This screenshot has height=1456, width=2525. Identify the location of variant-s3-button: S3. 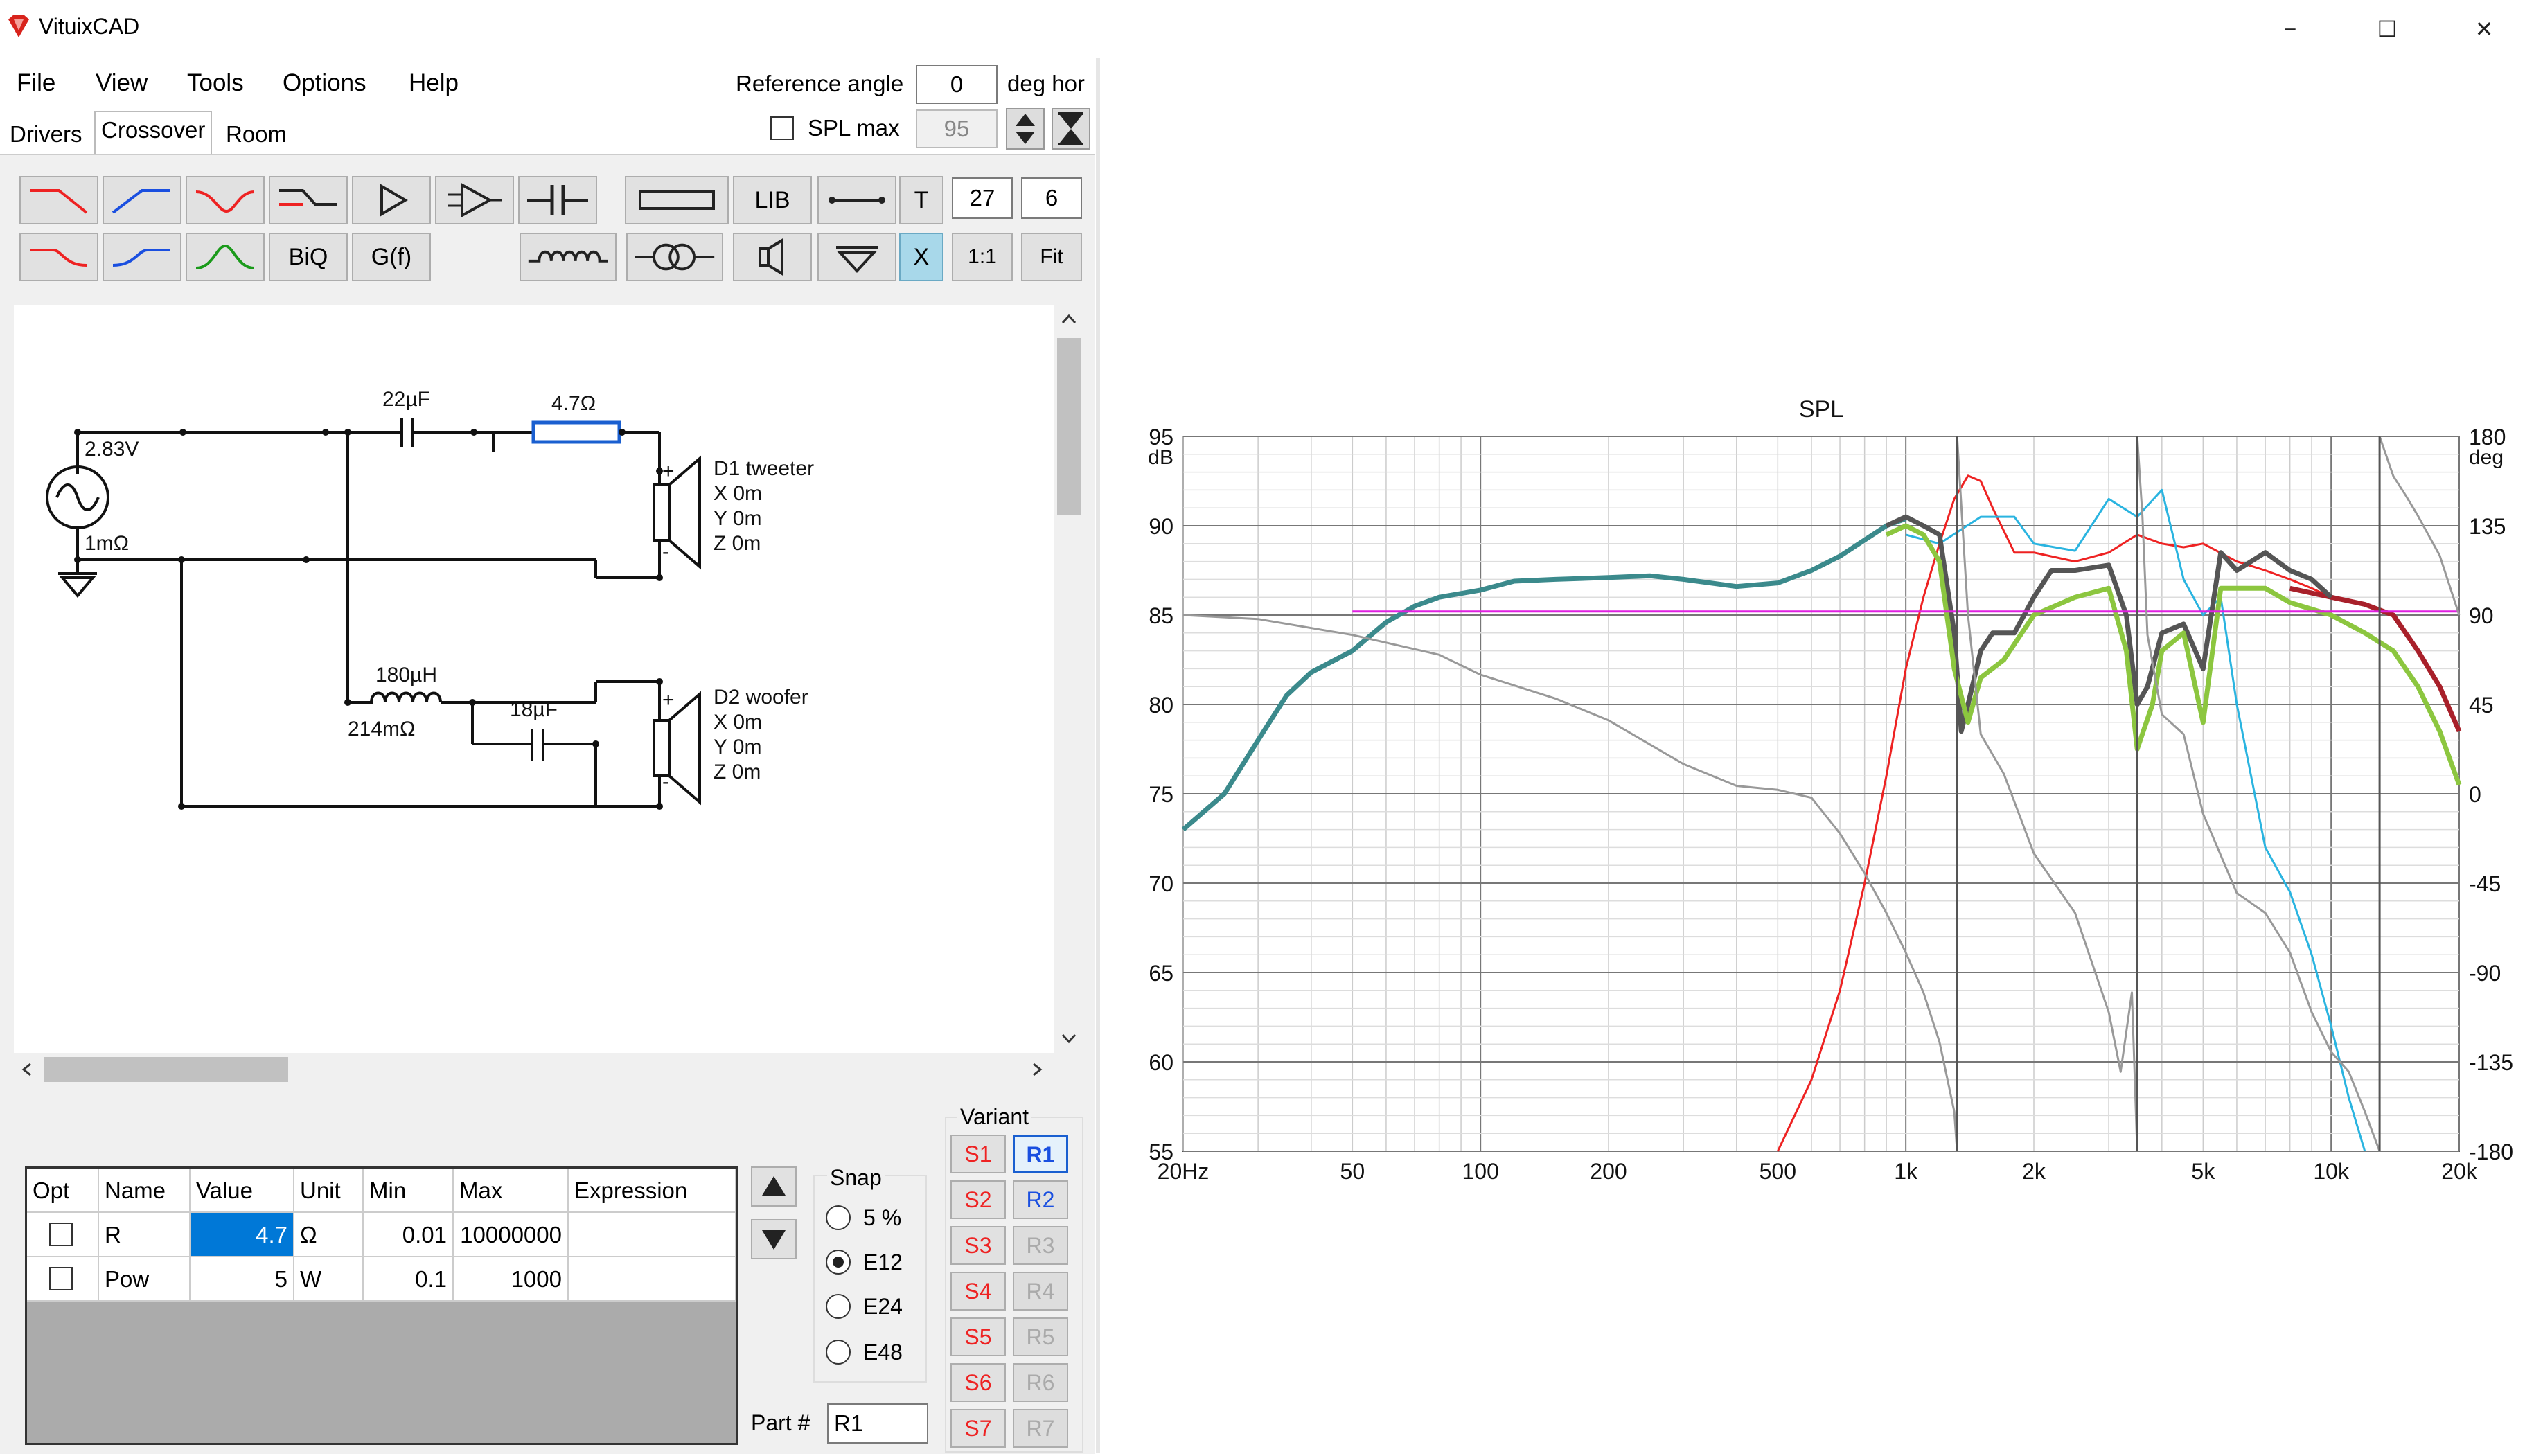
(978, 1245).